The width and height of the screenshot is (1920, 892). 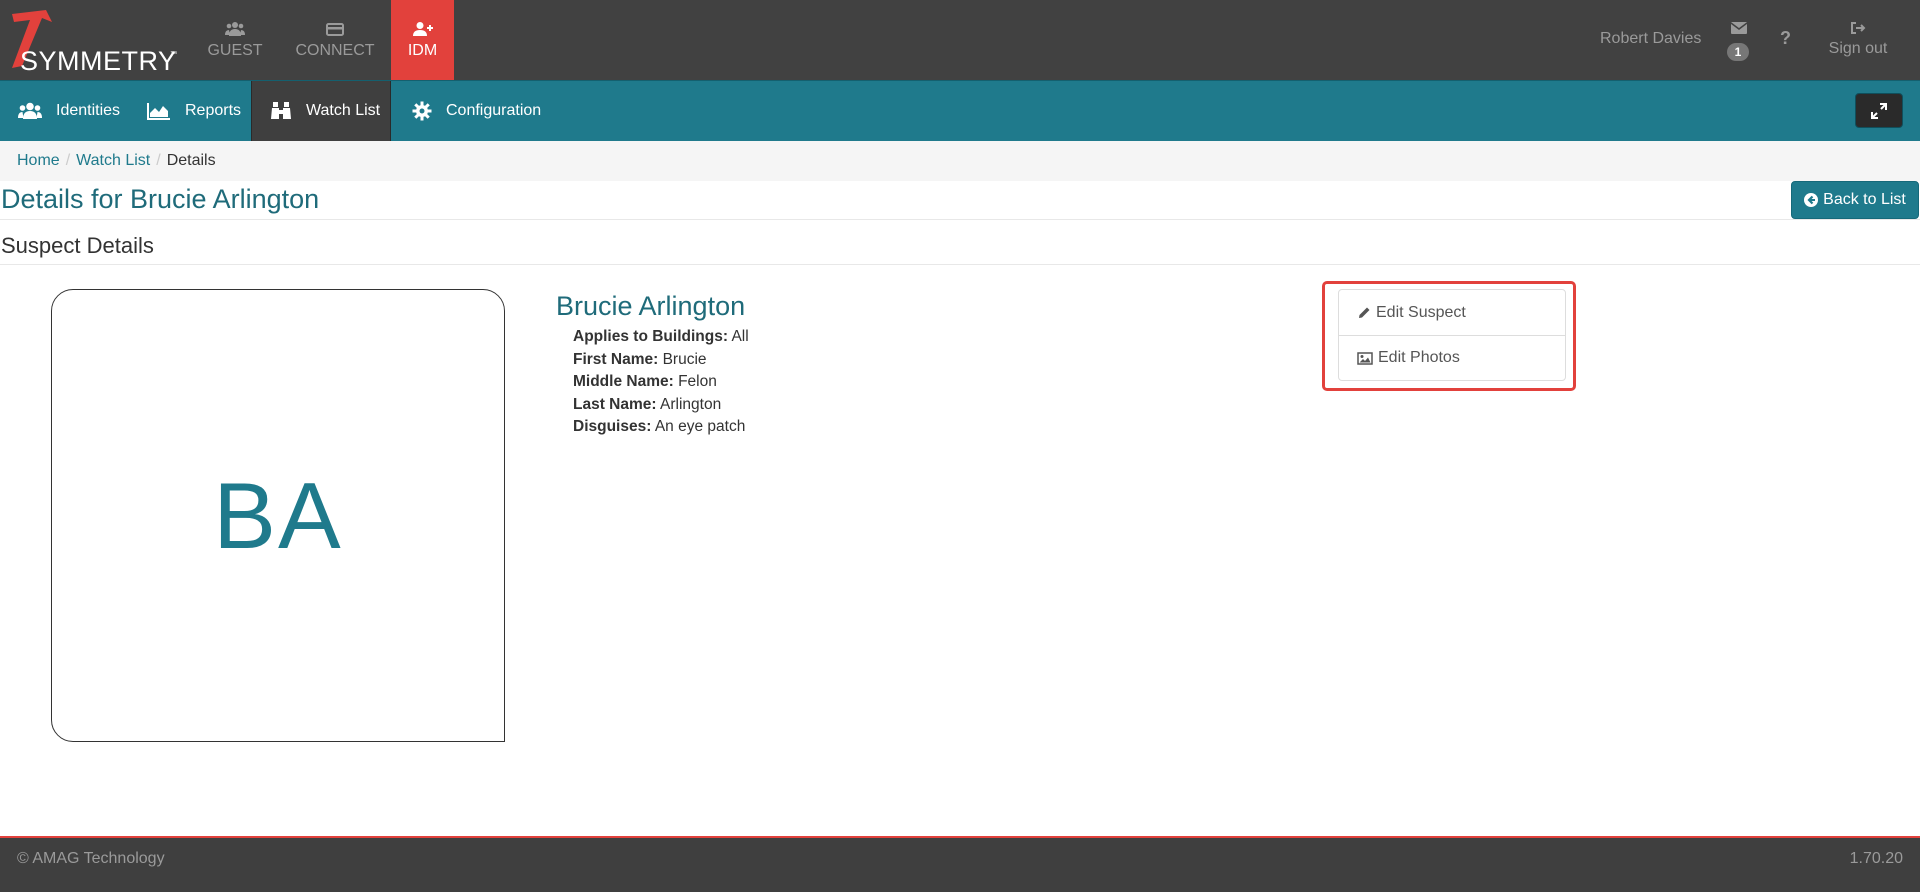 I want to click on detail-label: Middle Name:, so click(x=623, y=381).